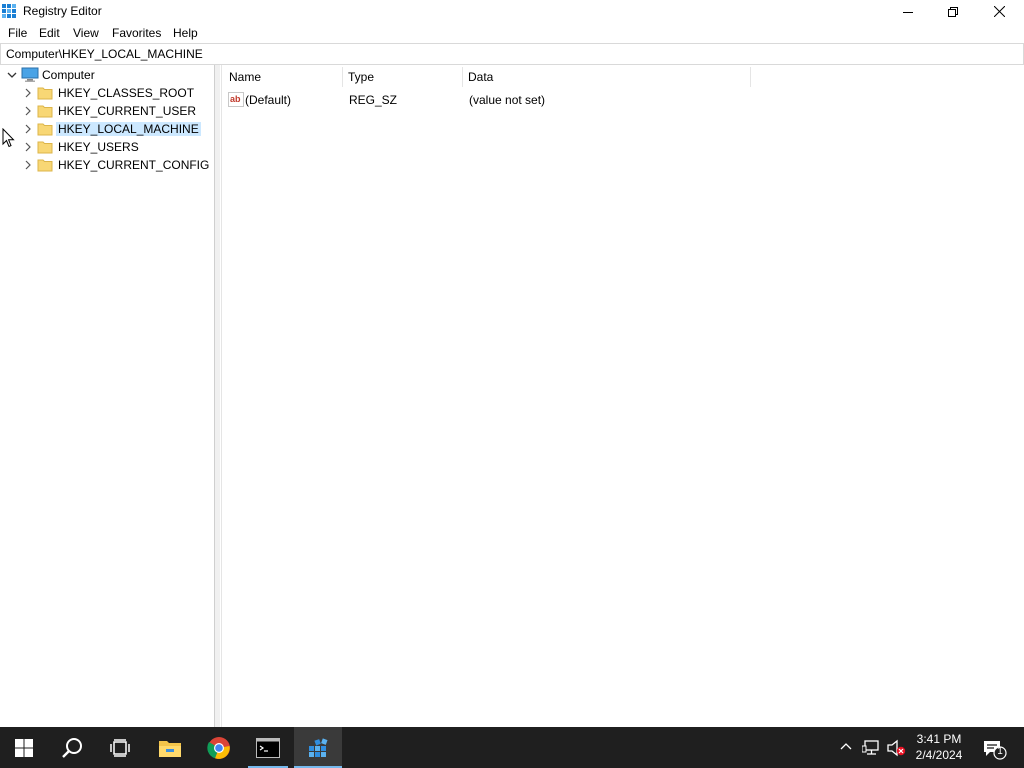 This screenshot has width=1024, height=768. What do you see at coordinates (373, 100) in the screenshot?
I see `value-type: REG_SZ` at bounding box center [373, 100].